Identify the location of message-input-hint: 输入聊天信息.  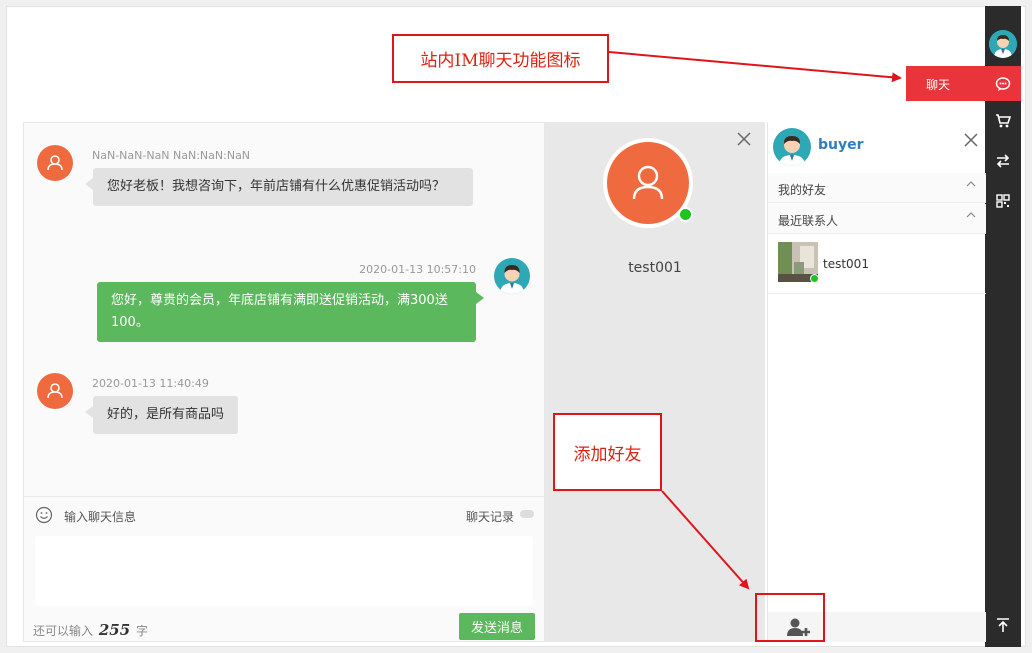
(100, 517).